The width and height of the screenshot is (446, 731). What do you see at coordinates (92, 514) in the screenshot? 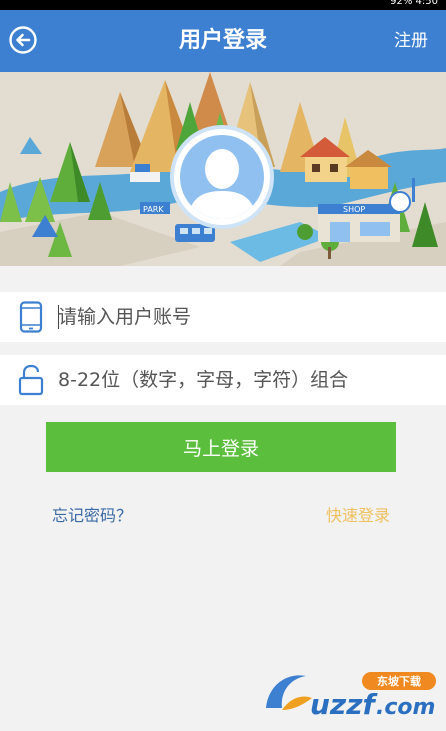
I see `forgot-password-link: 忘记密码？` at bounding box center [92, 514].